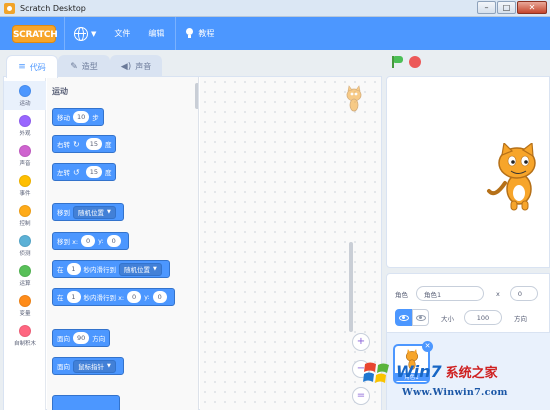  What do you see at coordinates (401, 294) in the screenshot?
I see `sprite-label: 角色` at bounding box center [401, 294].